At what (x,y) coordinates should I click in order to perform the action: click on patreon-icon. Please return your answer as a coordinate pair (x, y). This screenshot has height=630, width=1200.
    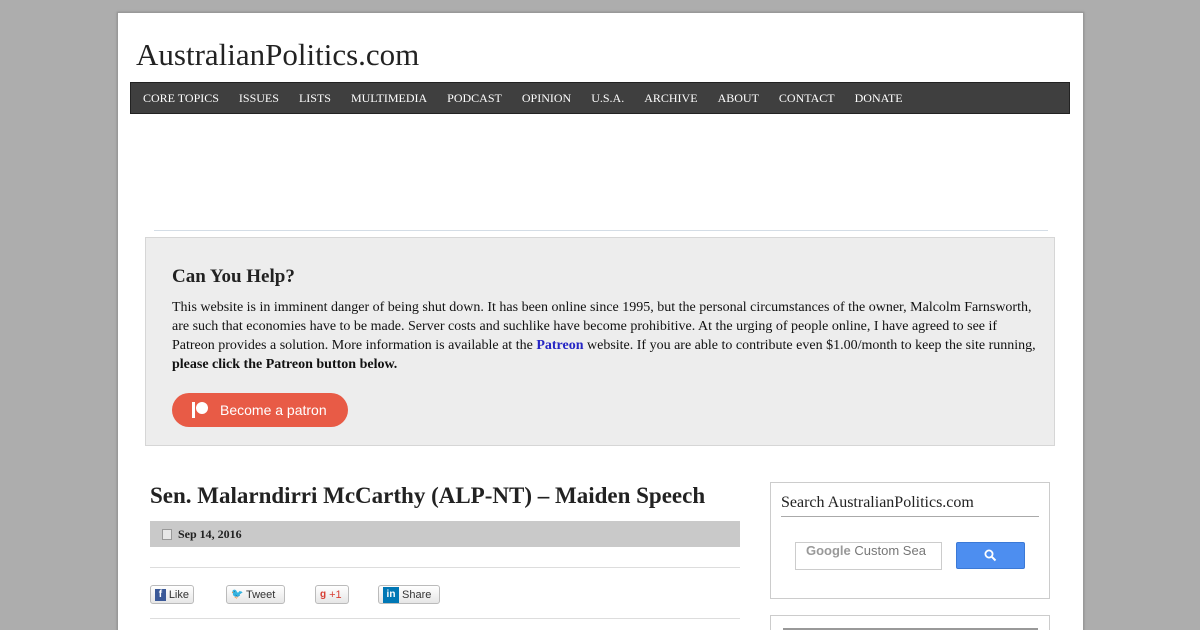
    Looking at the image, I should click on (200, 410).